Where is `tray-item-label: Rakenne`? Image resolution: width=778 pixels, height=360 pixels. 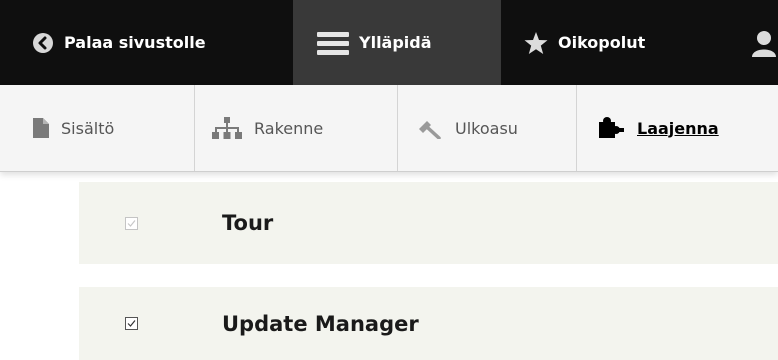 tray-item-label: Rakenne is located at coordinates (289, 128).